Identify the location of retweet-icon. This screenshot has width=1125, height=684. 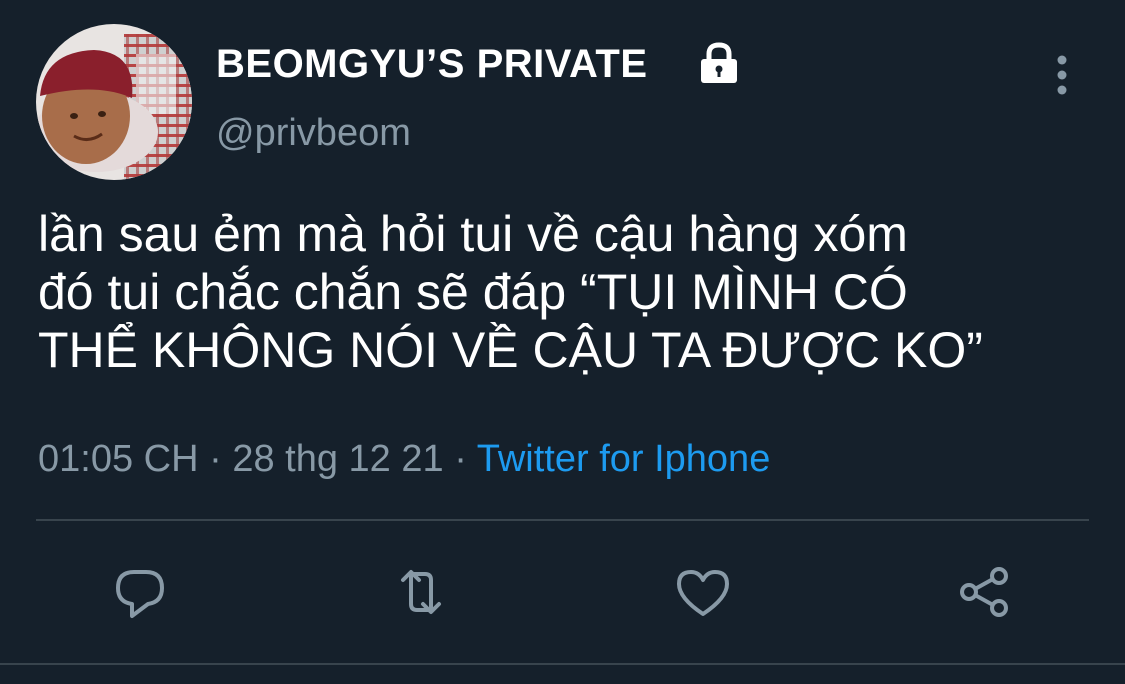
(421, 592).